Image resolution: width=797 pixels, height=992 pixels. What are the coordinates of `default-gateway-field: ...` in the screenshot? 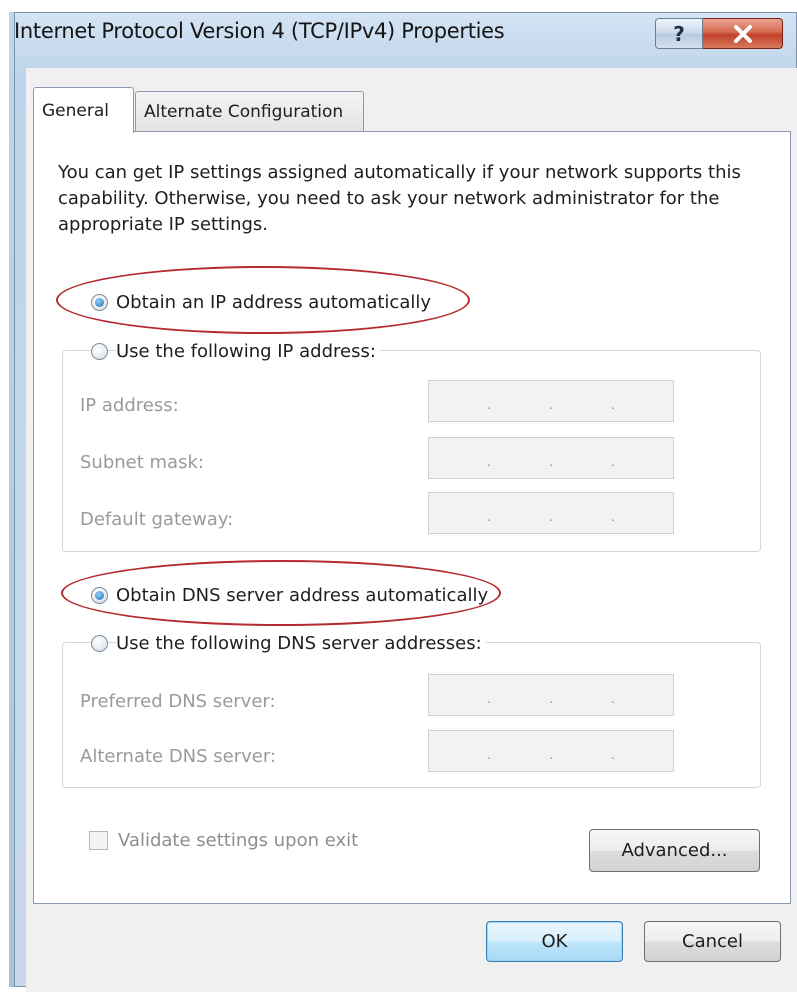 It's located at (551, 513).